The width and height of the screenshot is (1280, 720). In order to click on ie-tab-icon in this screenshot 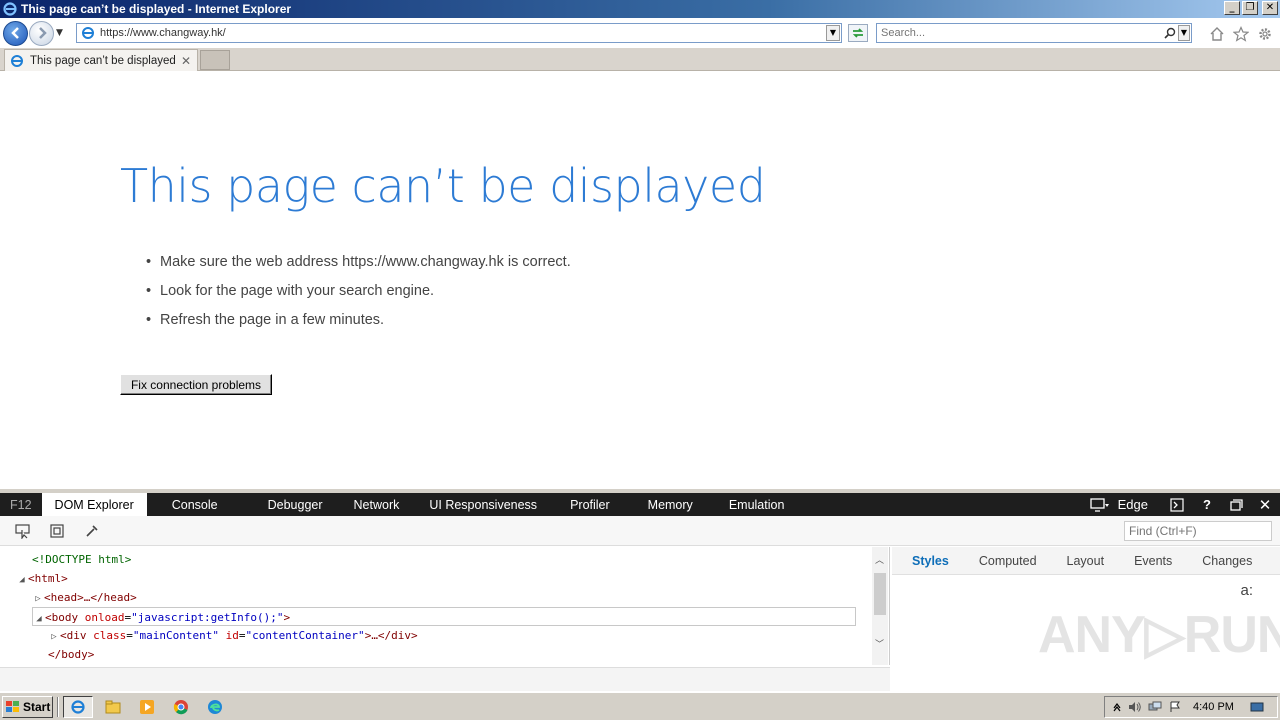, I will do `click(17, 61)`.